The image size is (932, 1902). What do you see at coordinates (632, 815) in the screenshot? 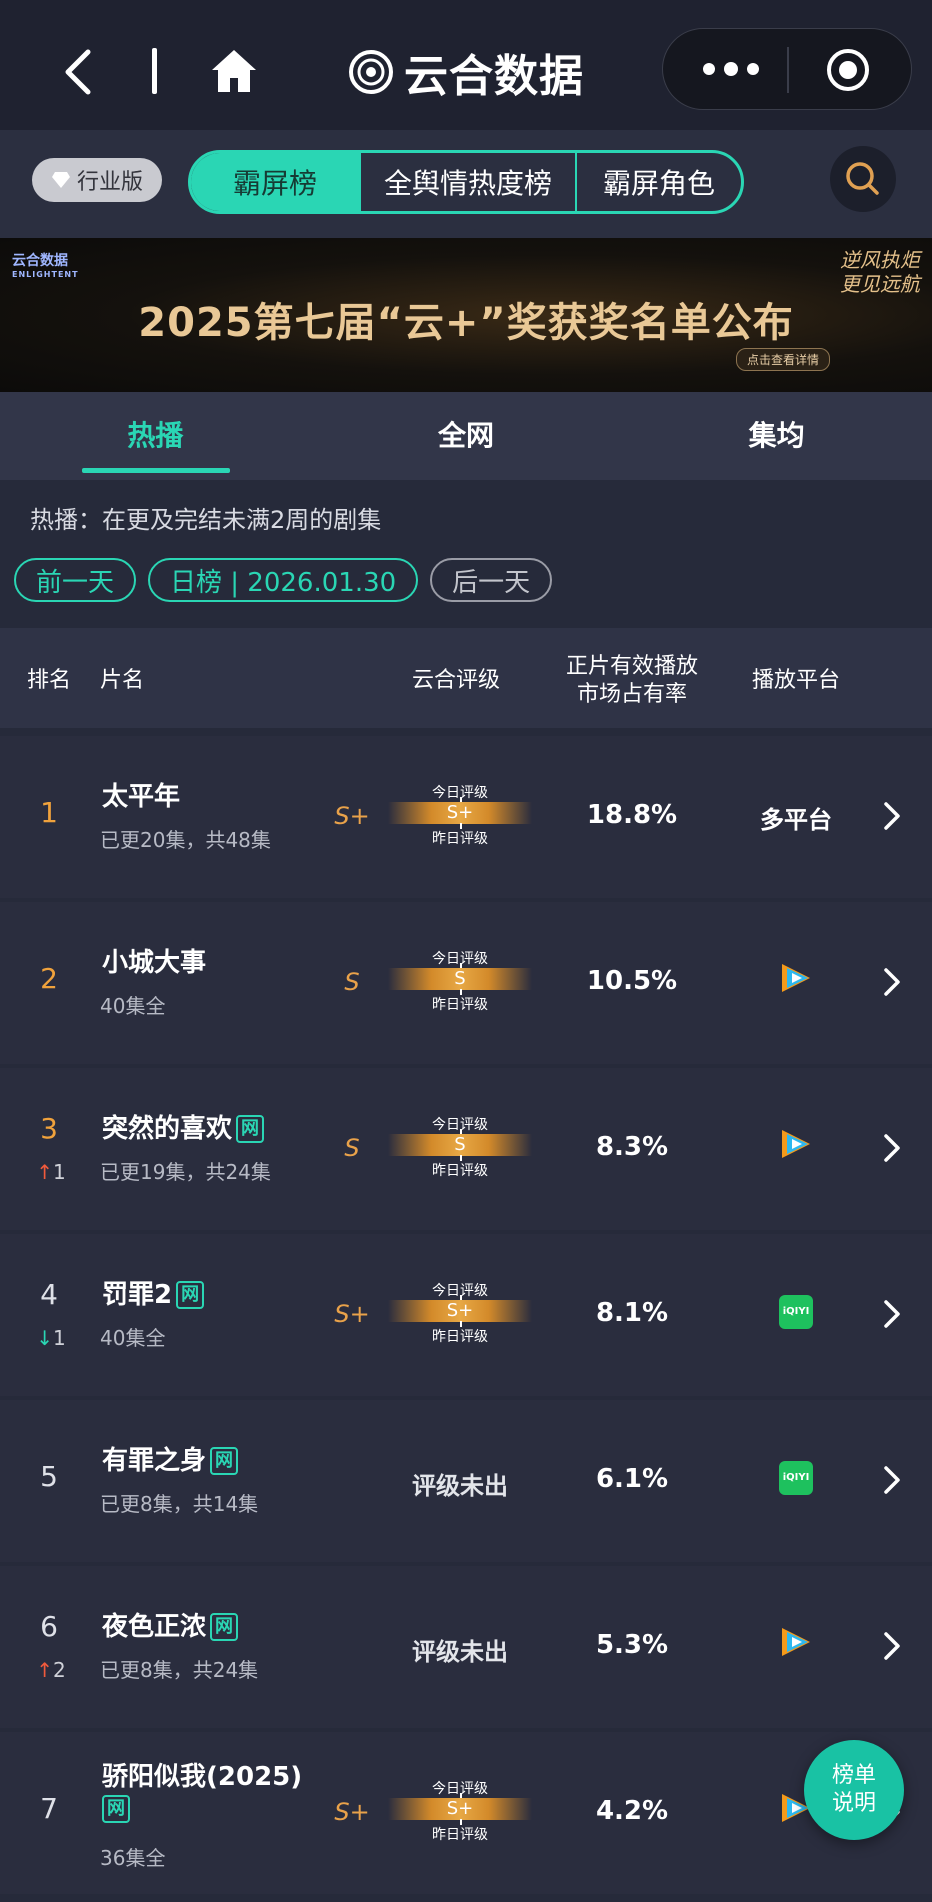
I see `market-share: 18.8%` at bounding box center [632, 815].